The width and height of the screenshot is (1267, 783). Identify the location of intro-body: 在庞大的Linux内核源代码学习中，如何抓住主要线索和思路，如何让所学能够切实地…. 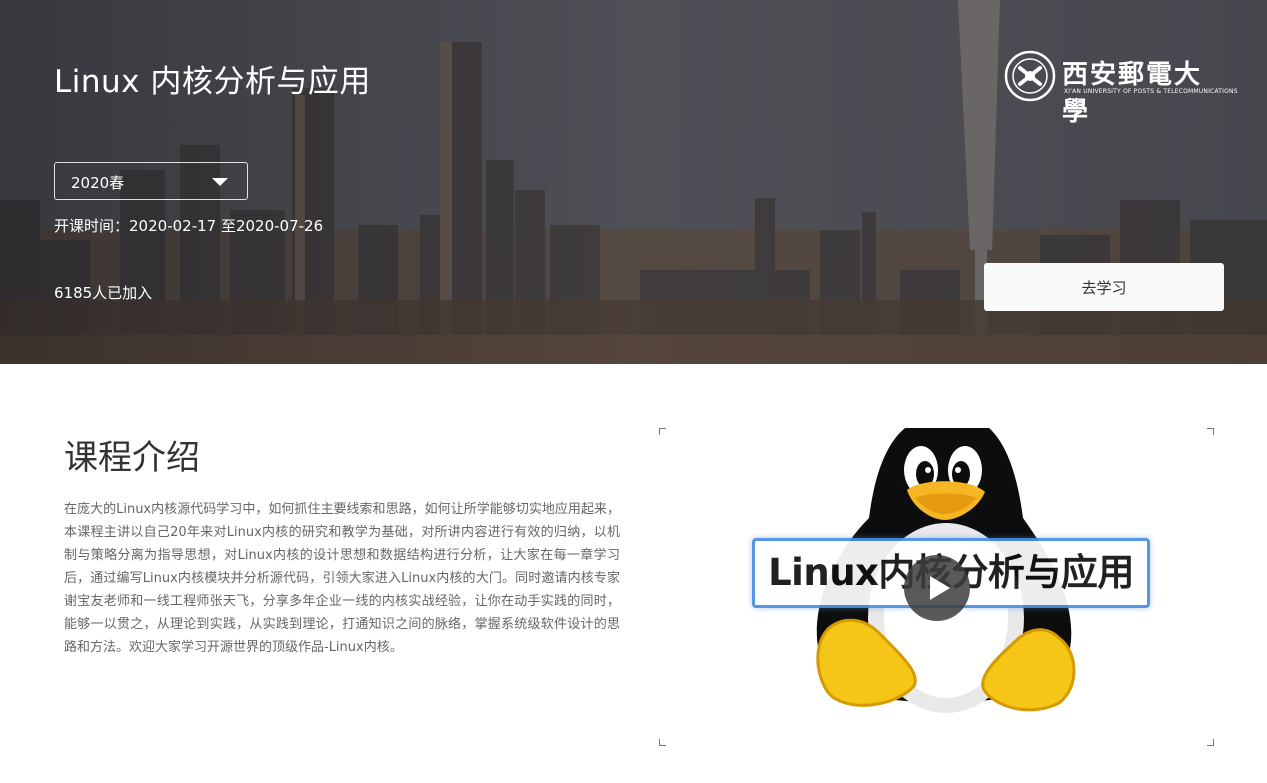
(342, 578).